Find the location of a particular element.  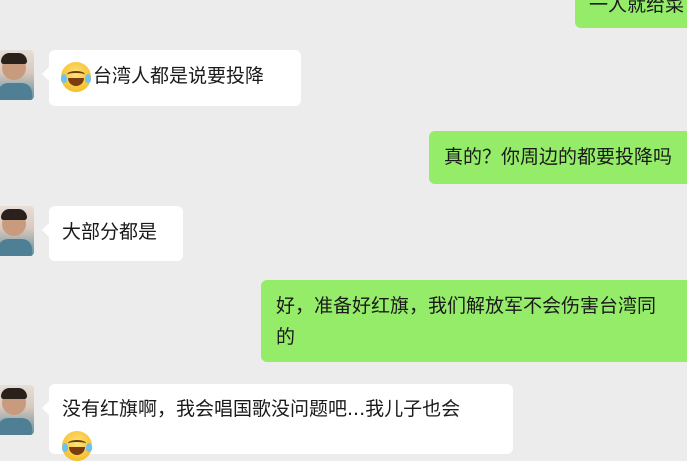

message-bubble-incoming: 台湾人都是说要投降 is located at coordinates (171, 78).